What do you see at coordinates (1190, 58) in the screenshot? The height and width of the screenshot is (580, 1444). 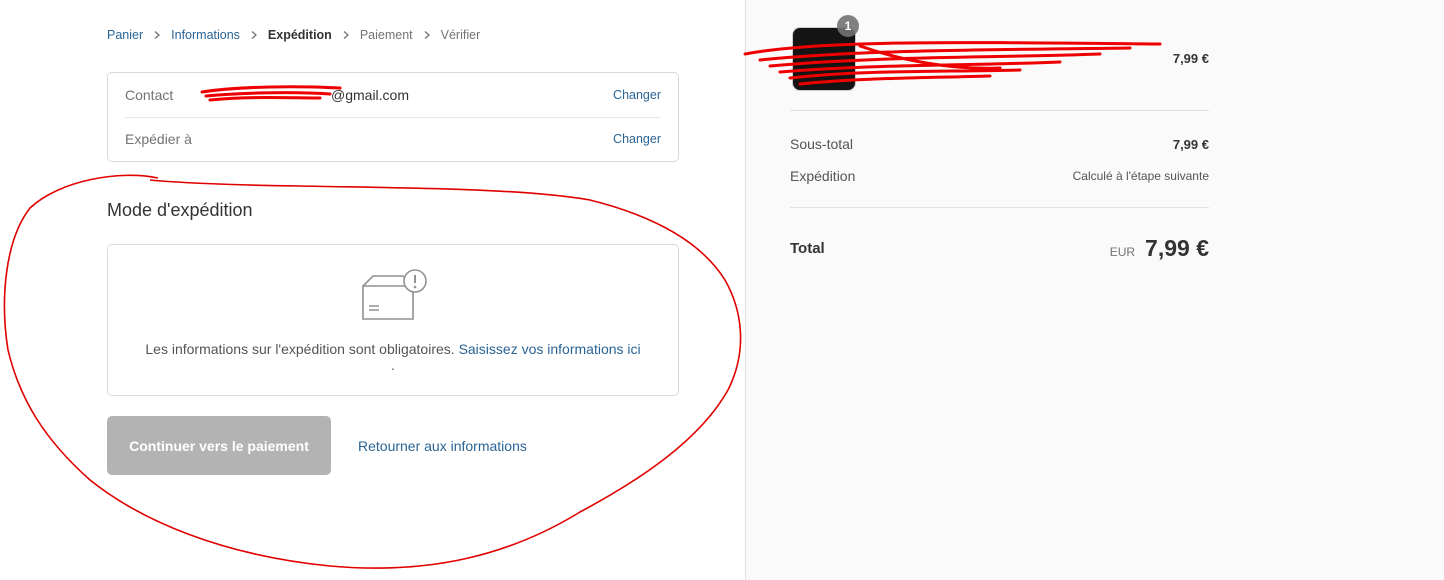 I see `product-price: 7,99 €` at bounding box center [1190, 58].